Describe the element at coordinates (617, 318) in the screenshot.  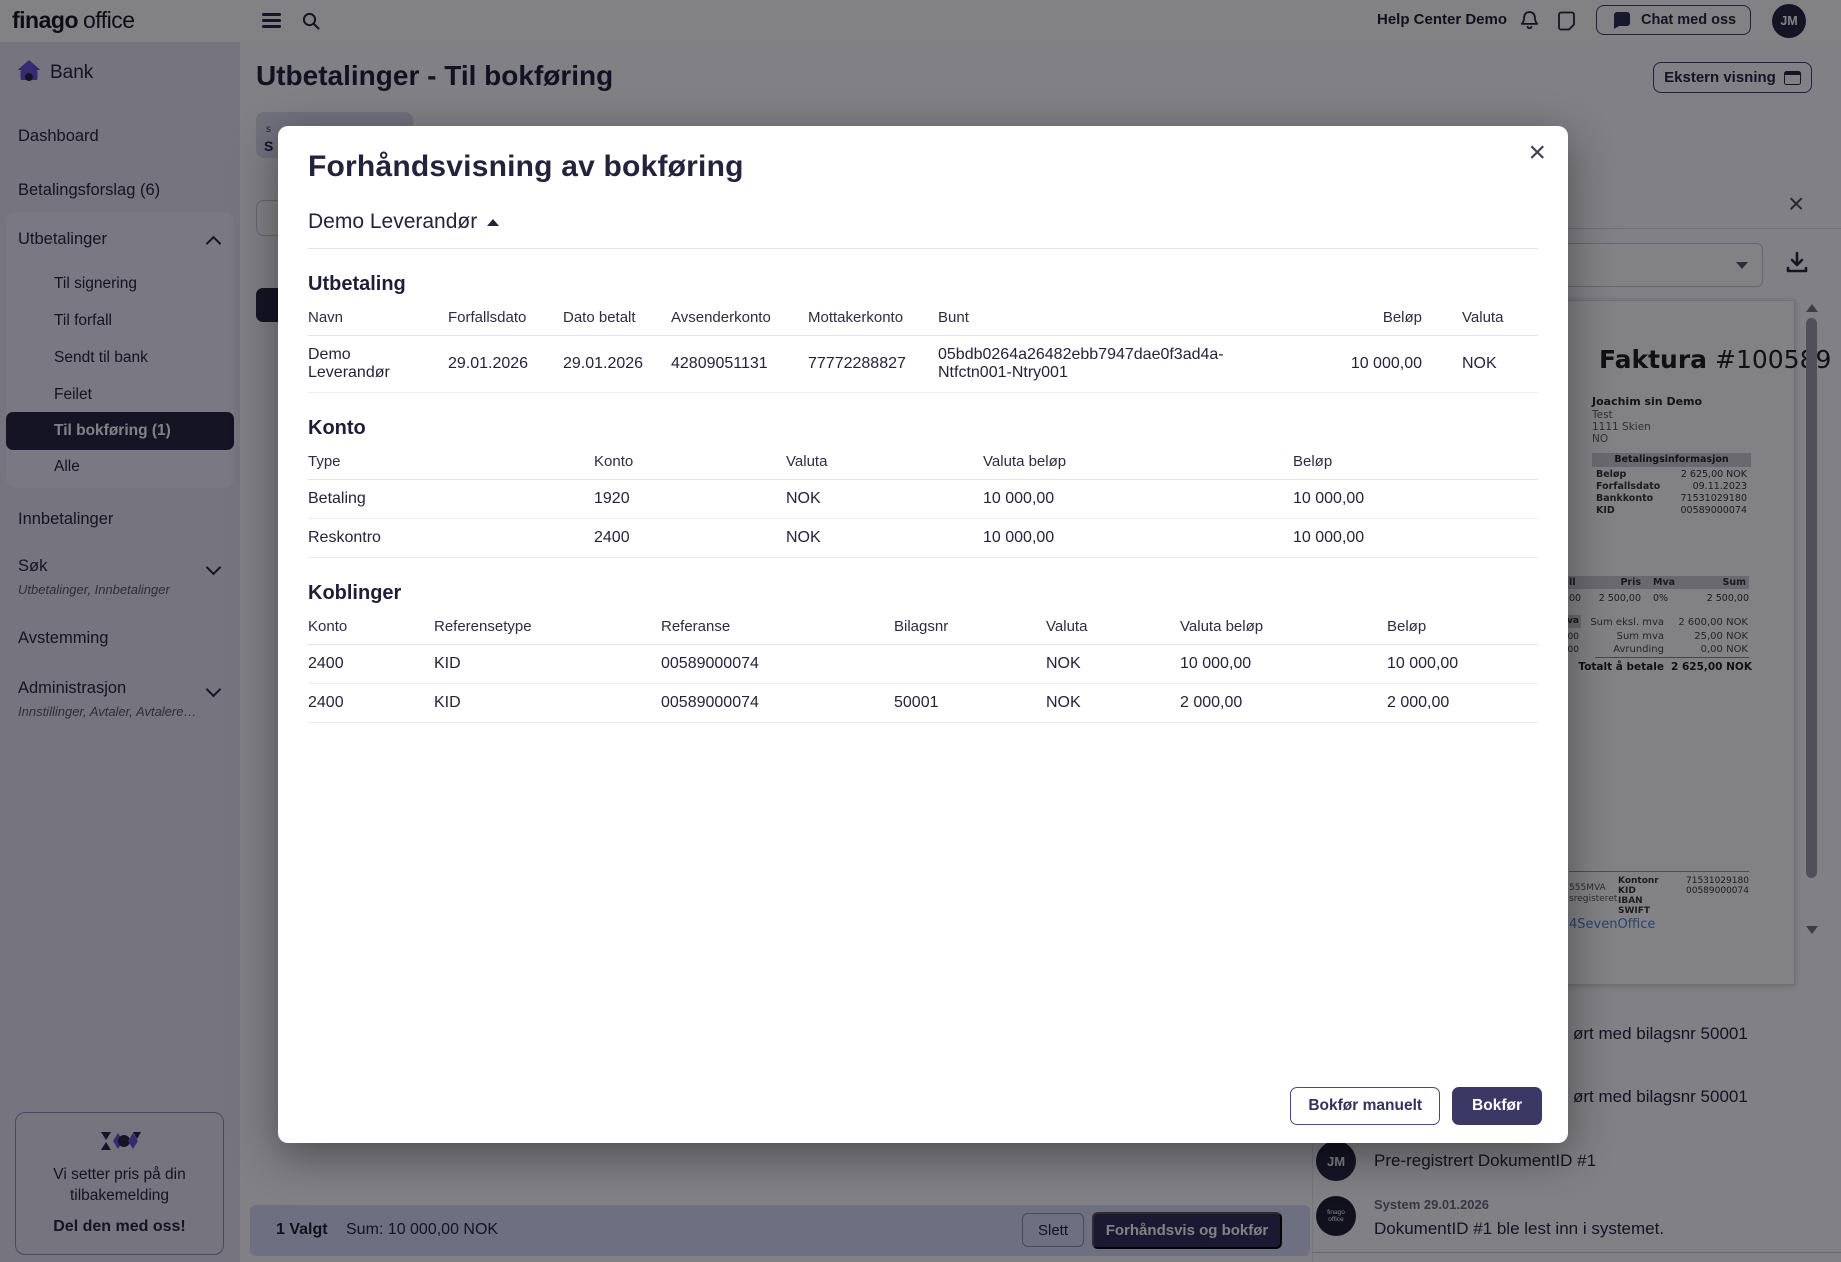
I see `col-dato-betalt: Dato betalt` at that location.